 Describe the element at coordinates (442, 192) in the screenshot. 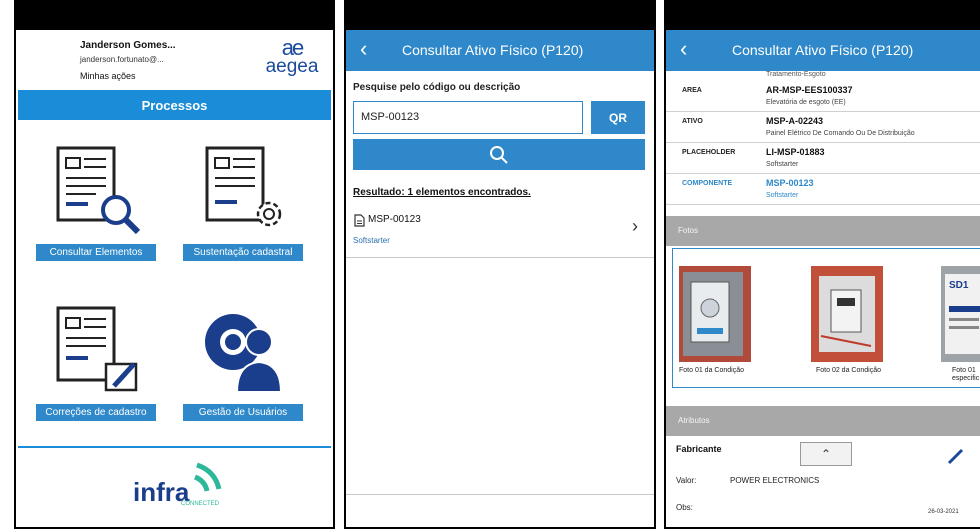

I see `result-count: Resultado: 1 elementos encontrados.` at that location.